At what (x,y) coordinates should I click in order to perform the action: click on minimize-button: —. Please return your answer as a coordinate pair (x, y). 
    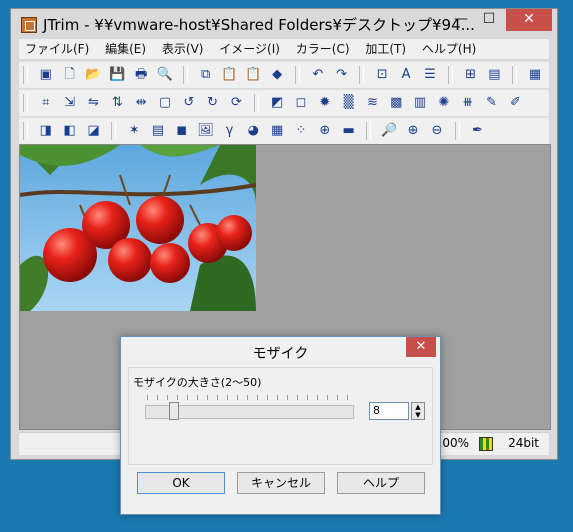
    Looking at the image, I should click on (461, 20).